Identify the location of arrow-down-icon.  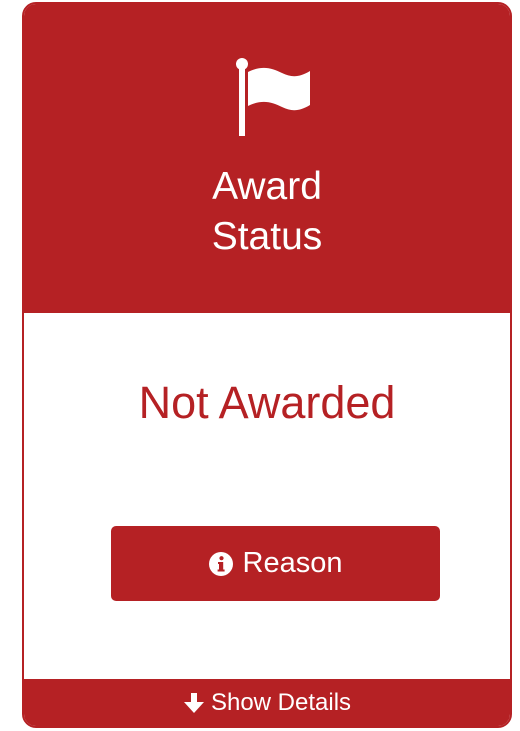
(193, 702).